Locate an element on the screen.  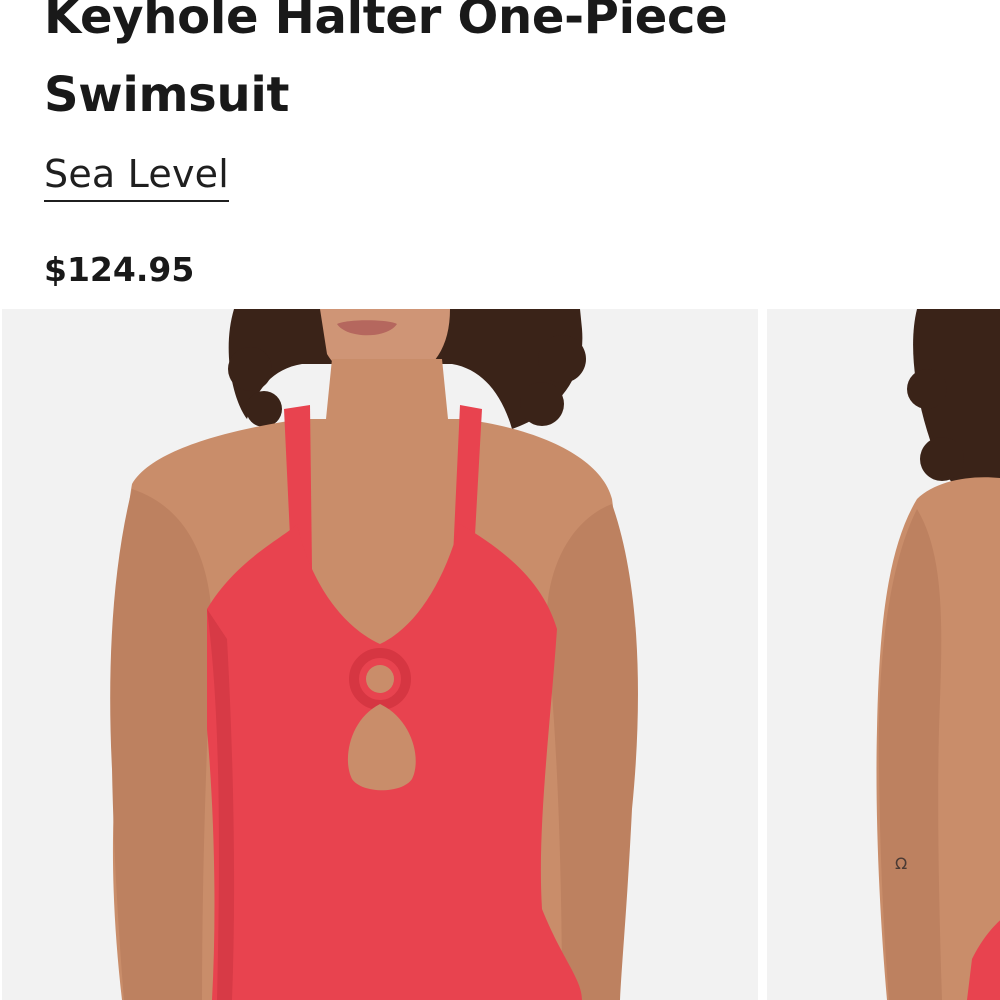
brand-link: Sea Level is located at coordinates (136, 176).